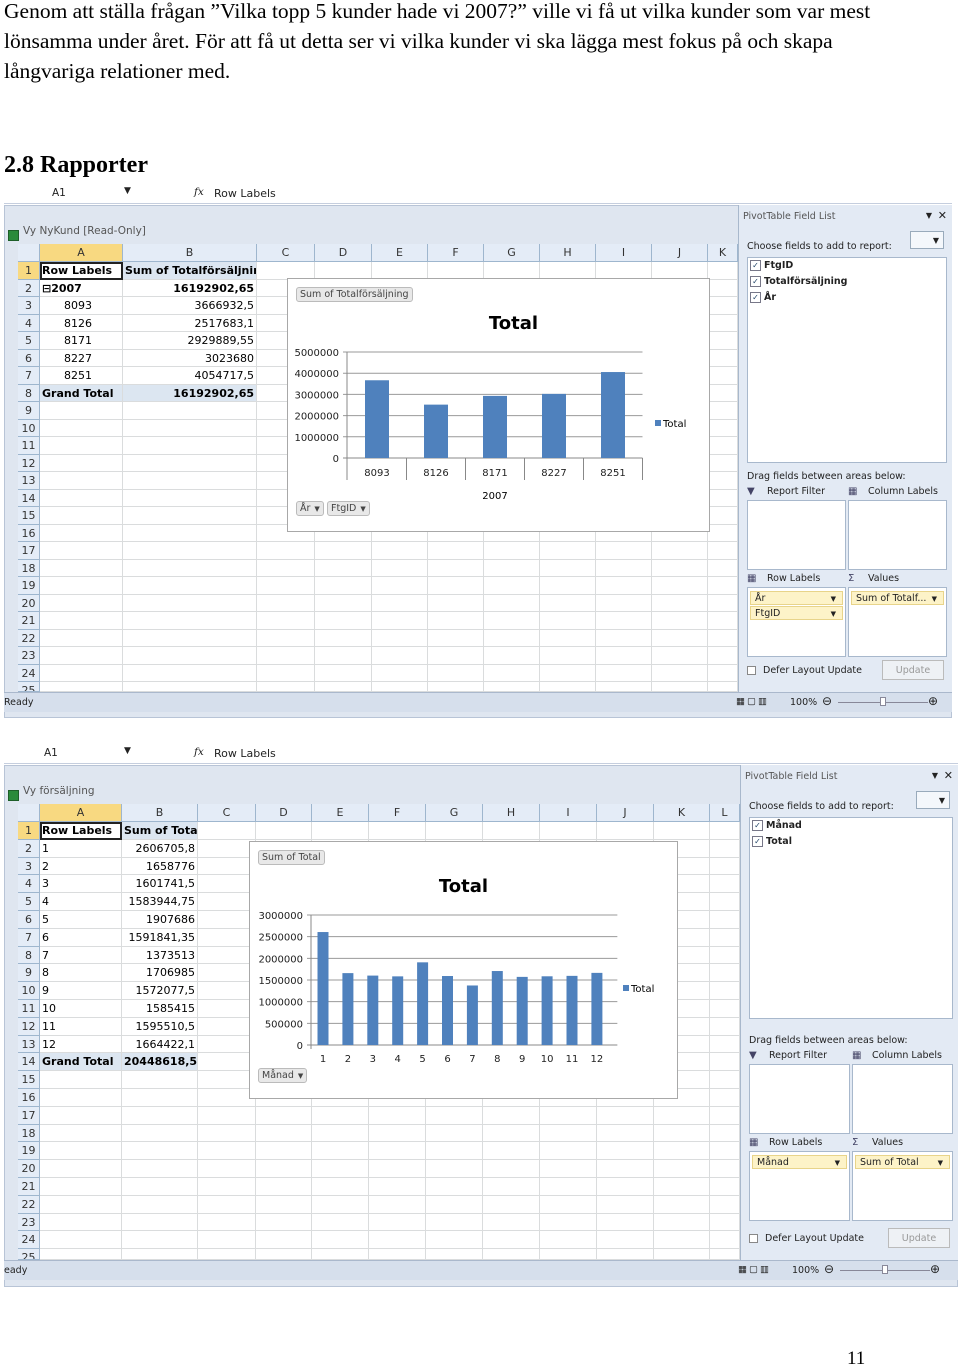 This screenshot has height=1369, width=960. Describe the element at coordinates (29, 866) in the screenshot. I see `row-header: 3` at that location.